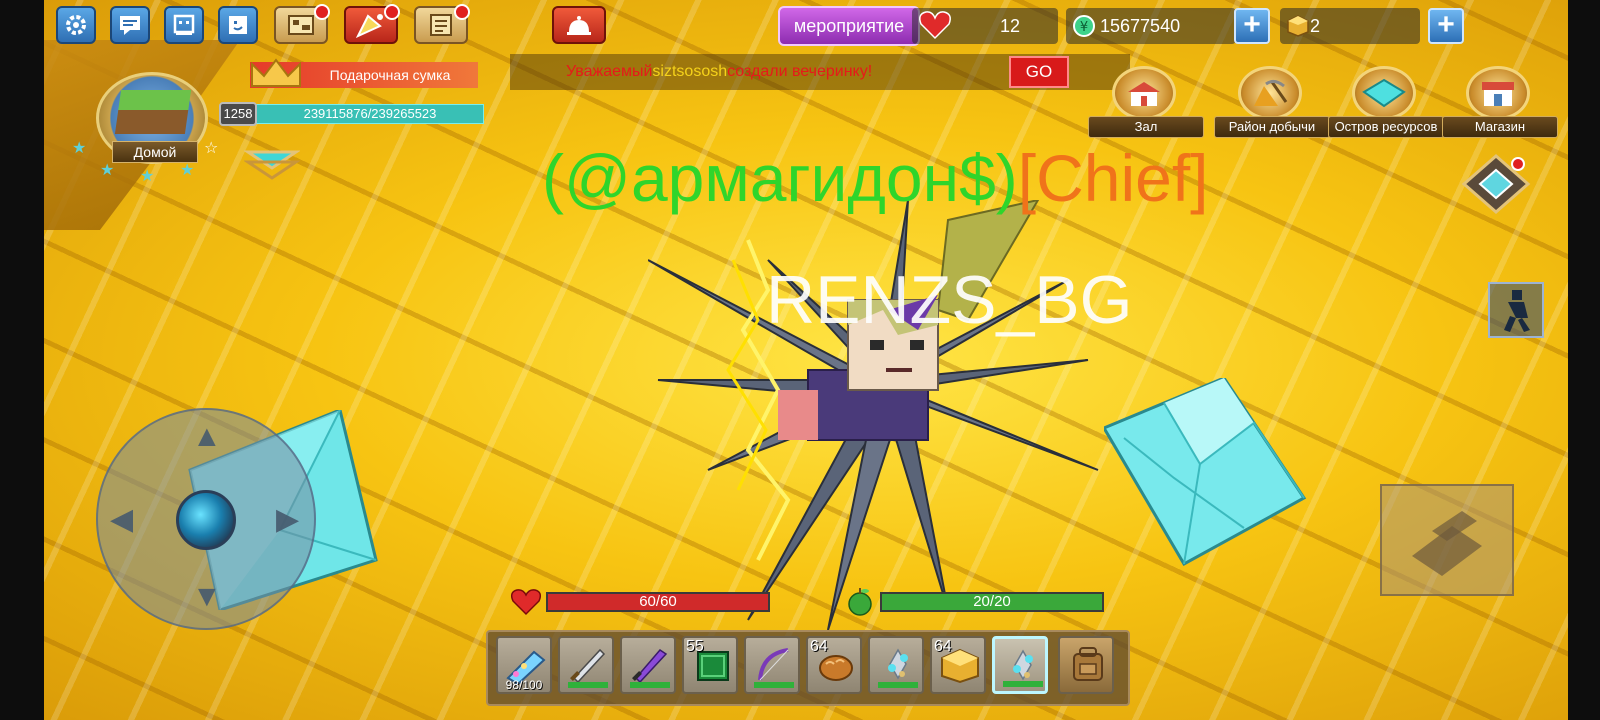  What do you see at coordinates (207, 436) in the screenshot?
I see `arrow-up-icon: ▲` at bounding box center [207, 436].